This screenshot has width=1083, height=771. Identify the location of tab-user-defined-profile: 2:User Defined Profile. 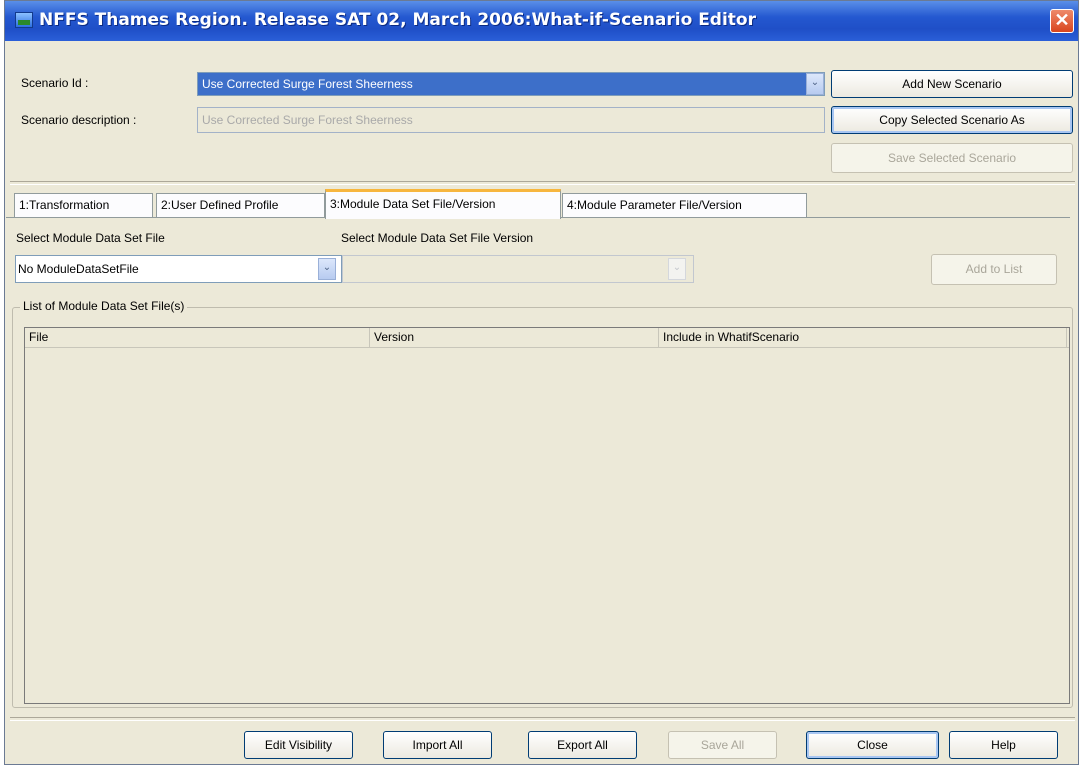
(240, 205).